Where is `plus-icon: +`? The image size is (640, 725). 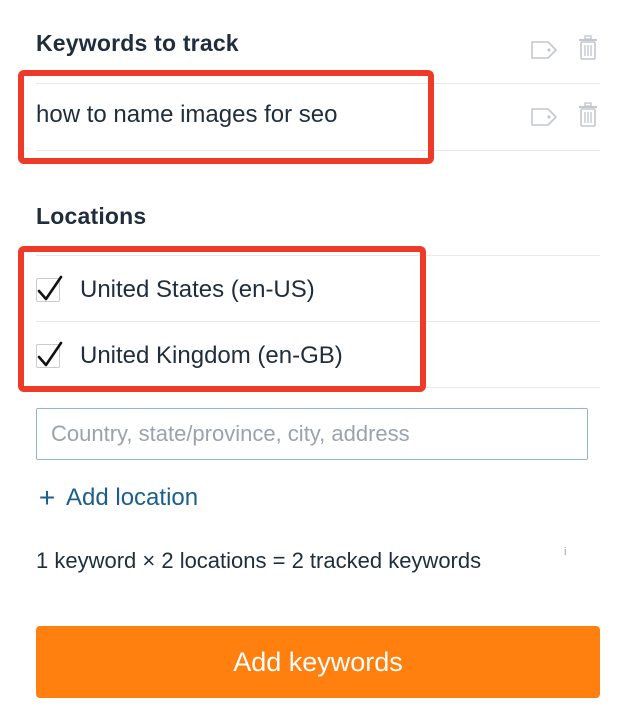
plus-icon: + is located at coordinates (47, 497).